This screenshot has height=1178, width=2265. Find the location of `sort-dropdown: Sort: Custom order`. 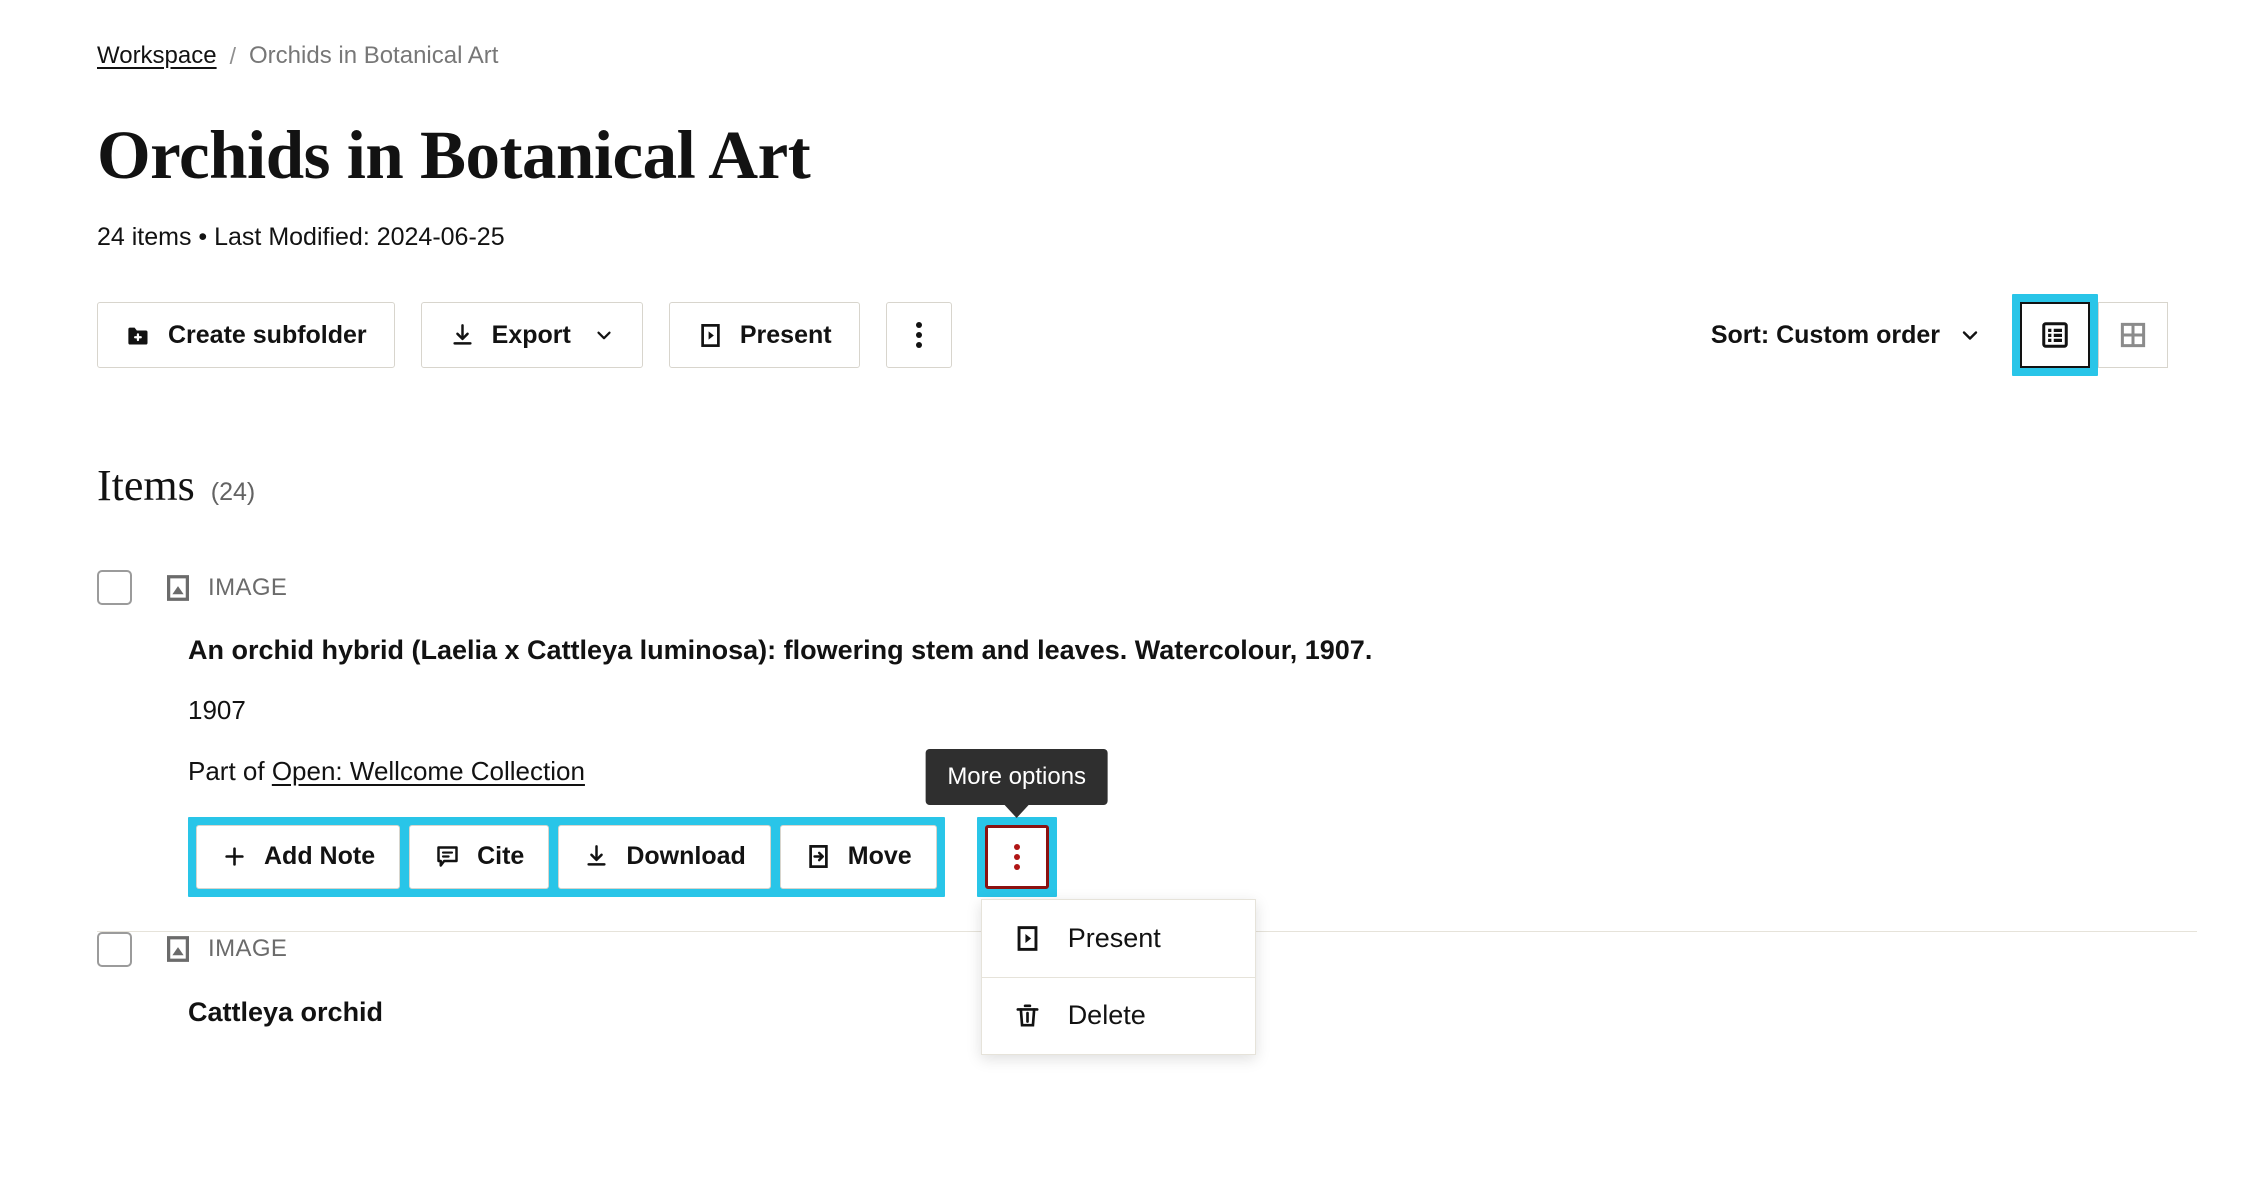

sort-dropdown: Sort: Custom order is located at coordinates (1846, 335).